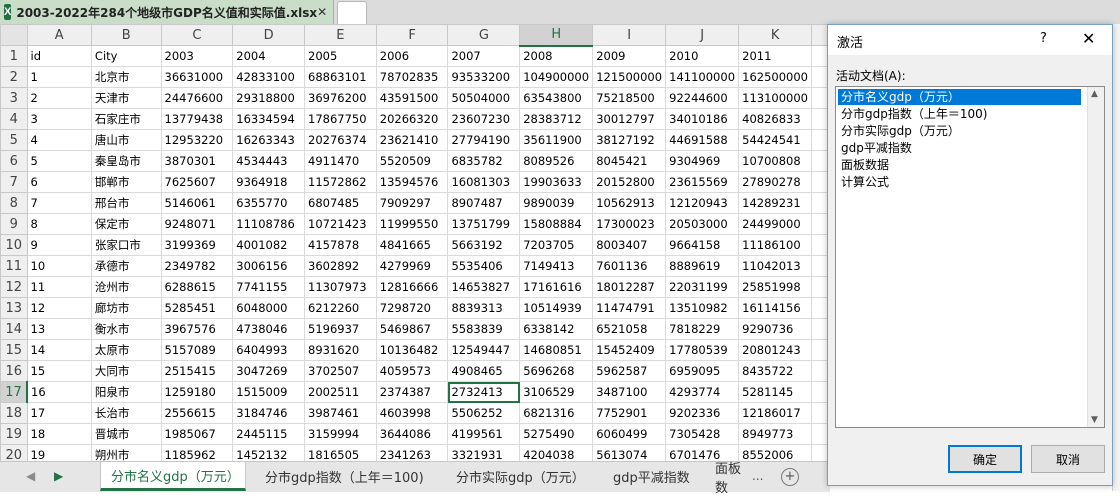  What do you see at coordinates (484, 434) in the screenshot?
I see `cell: 4199561` at bounding box center [484, 434].